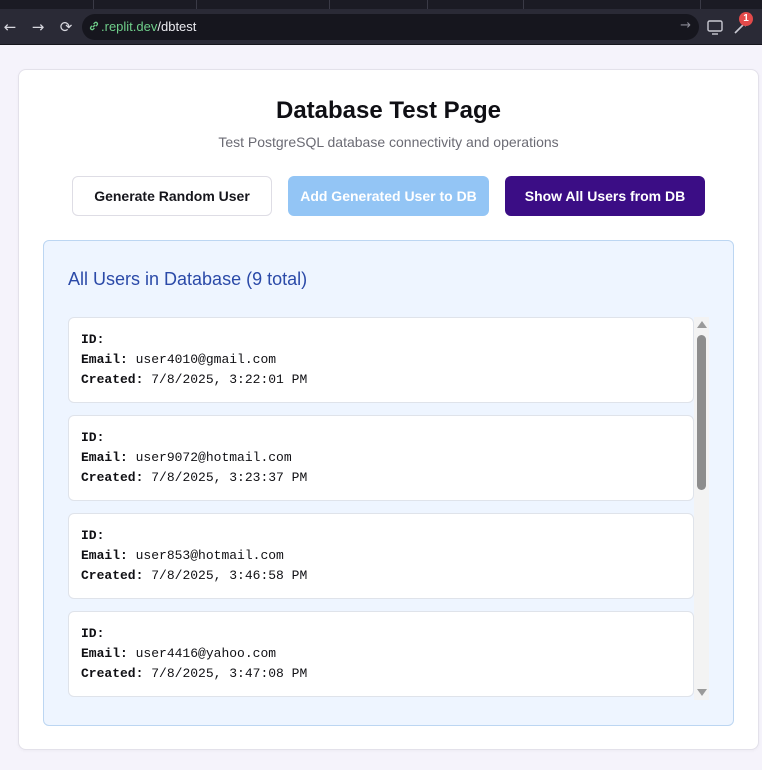 Image resolution: width=762 pixels, height=770 pixels. I want to click on browser-toolbar: ← → ⟳ .replit.dev/dbtest → 1, so click(381, 27).